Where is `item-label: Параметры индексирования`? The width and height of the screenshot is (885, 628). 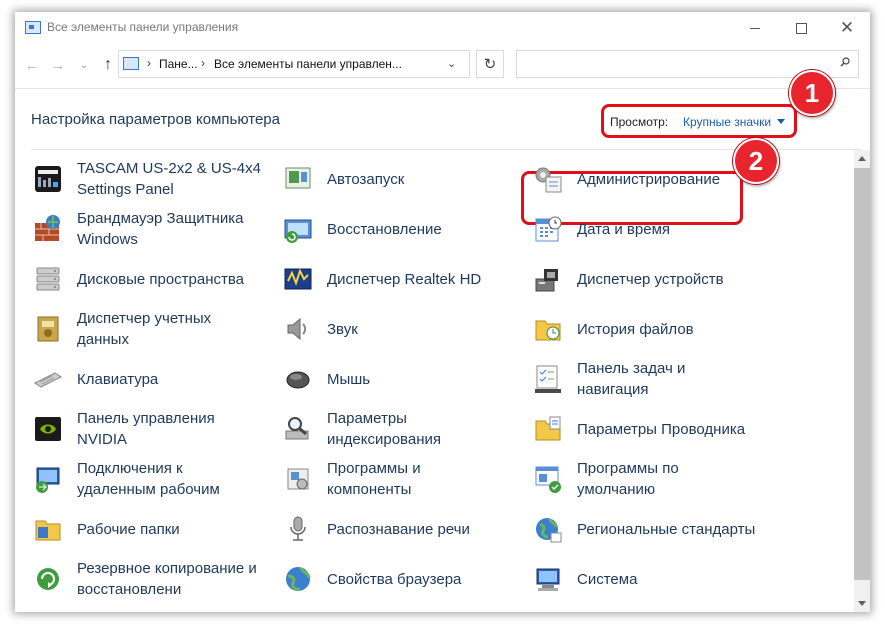
item-label: Параметры индексирования is located at coordinates (384, 429).